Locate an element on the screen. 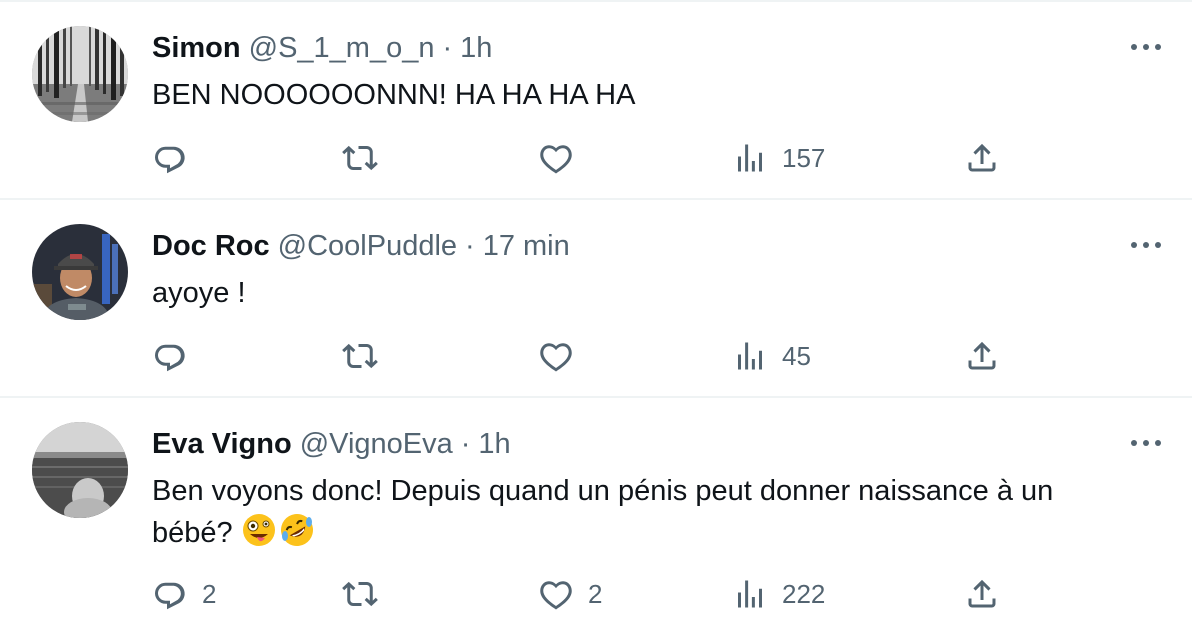 This screenshot has height=626, width=1192. reply-button: 2 is located at coordinates (184, 594).